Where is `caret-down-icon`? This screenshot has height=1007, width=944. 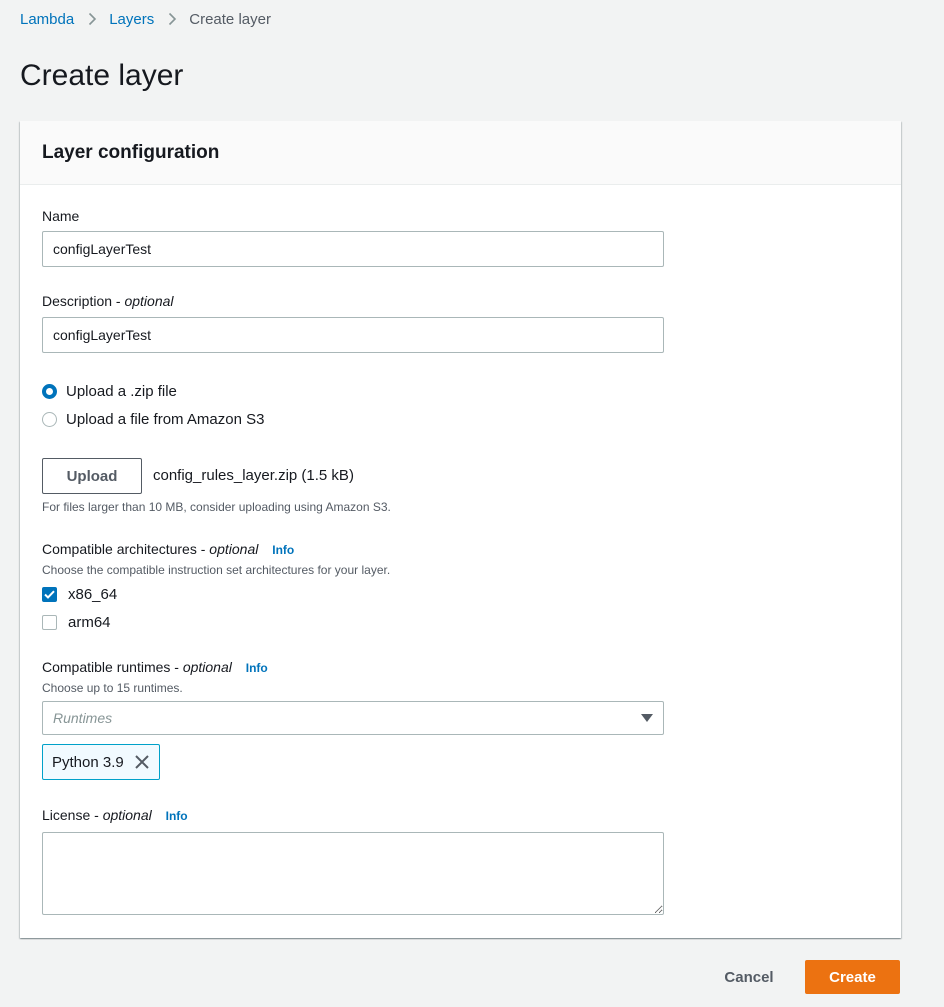
caret-down-icon is located at coordinates (647, 718).